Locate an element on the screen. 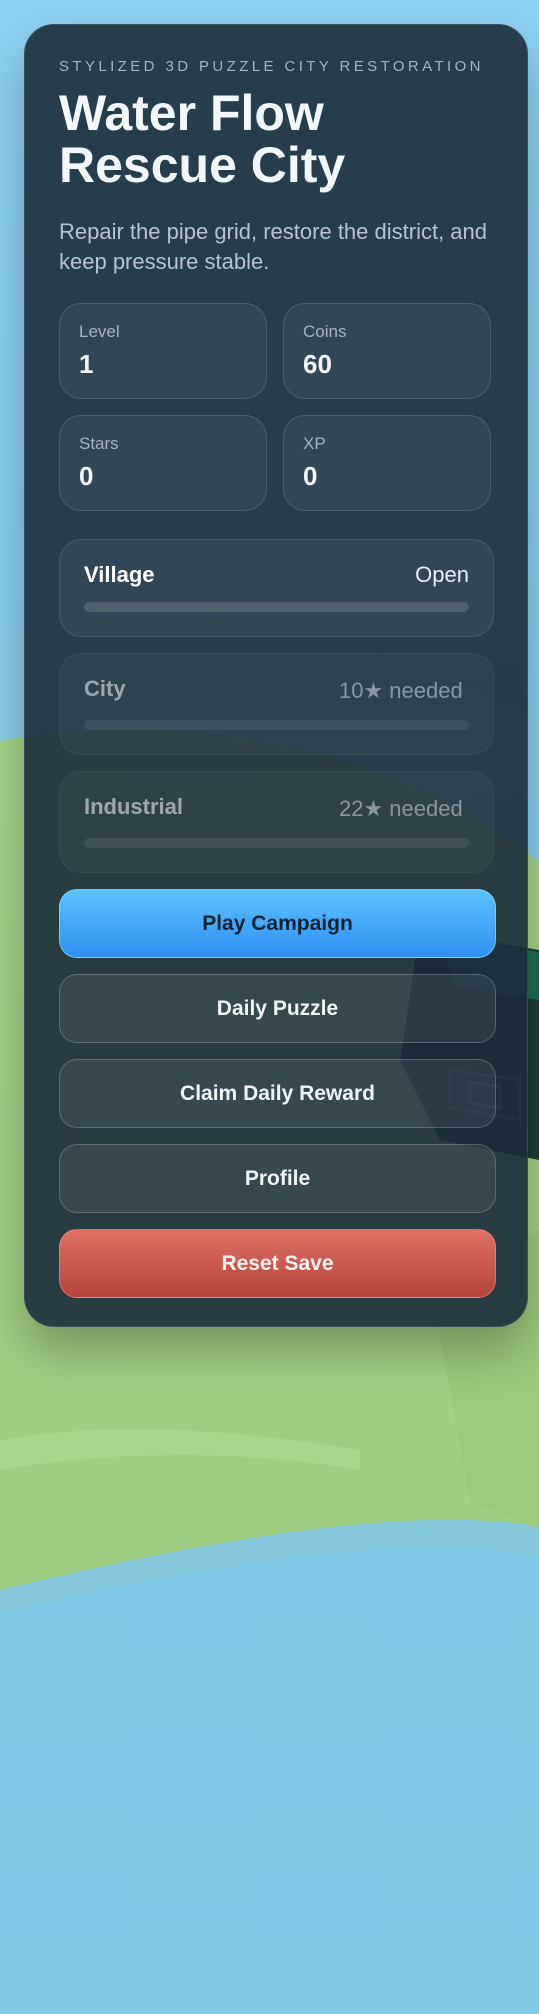  stat-value: 1 is located at coordinates (86, 364).